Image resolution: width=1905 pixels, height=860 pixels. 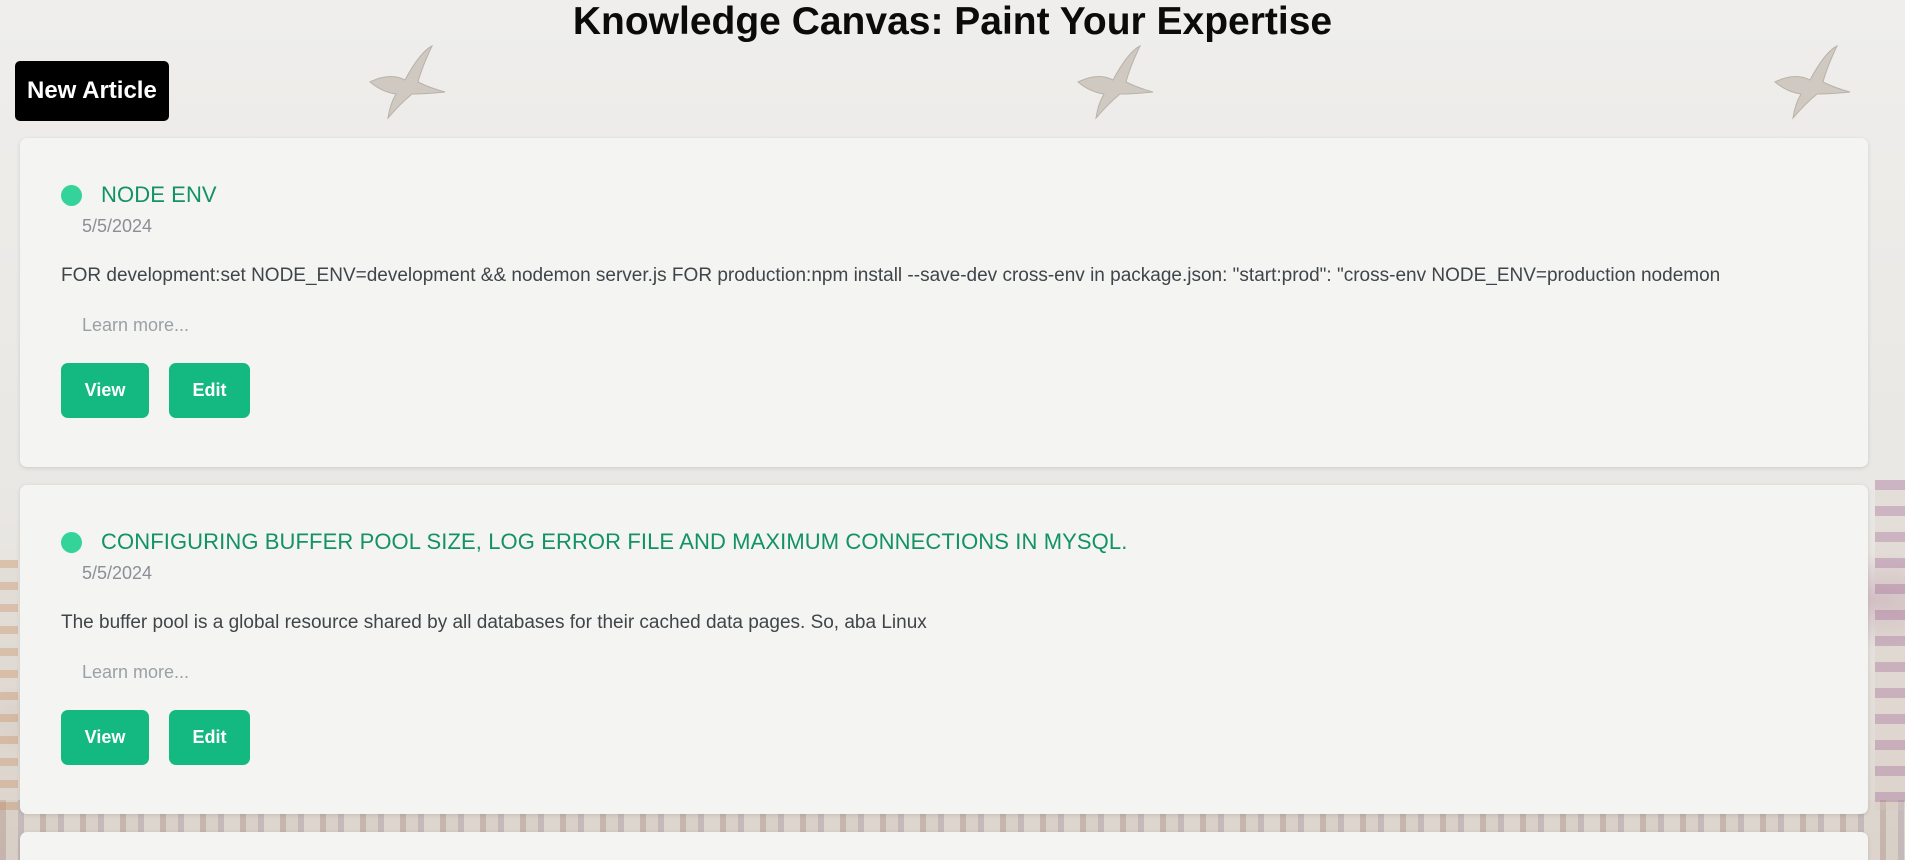 I want to click on floral-pattern-left, so click(x=9, y=685).